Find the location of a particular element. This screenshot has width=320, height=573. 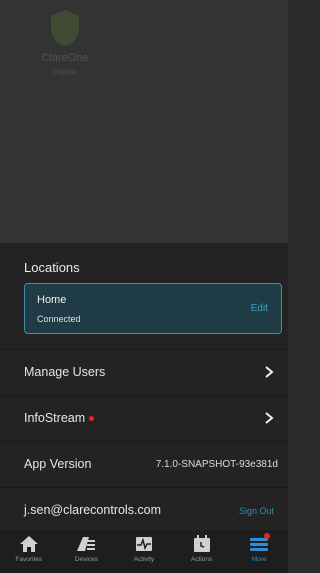

app-version-row: App Version 7.1.0-SNAPSHOT-93e381d is located at coordinates (144, 464).